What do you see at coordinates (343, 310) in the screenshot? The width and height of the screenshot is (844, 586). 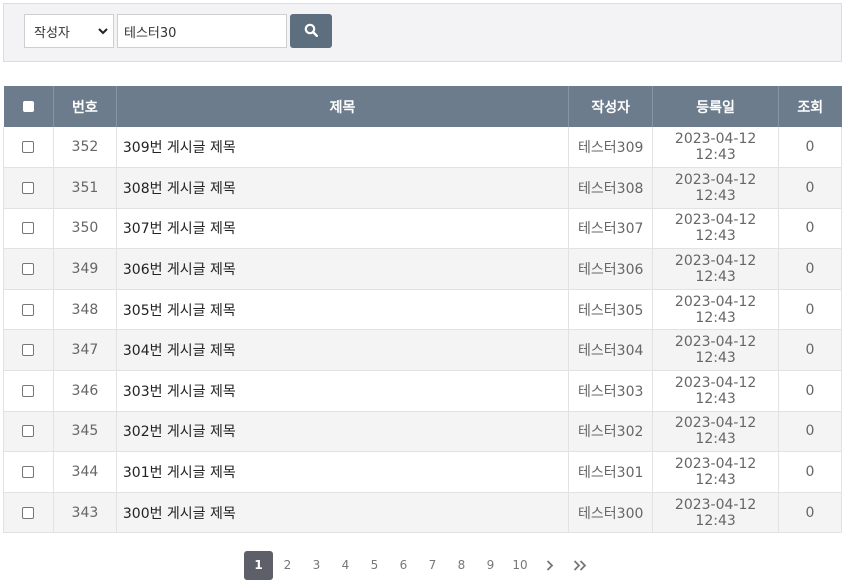 I see `row-title-link: 305번 게시글 제목` at bounding box center [343, 310].